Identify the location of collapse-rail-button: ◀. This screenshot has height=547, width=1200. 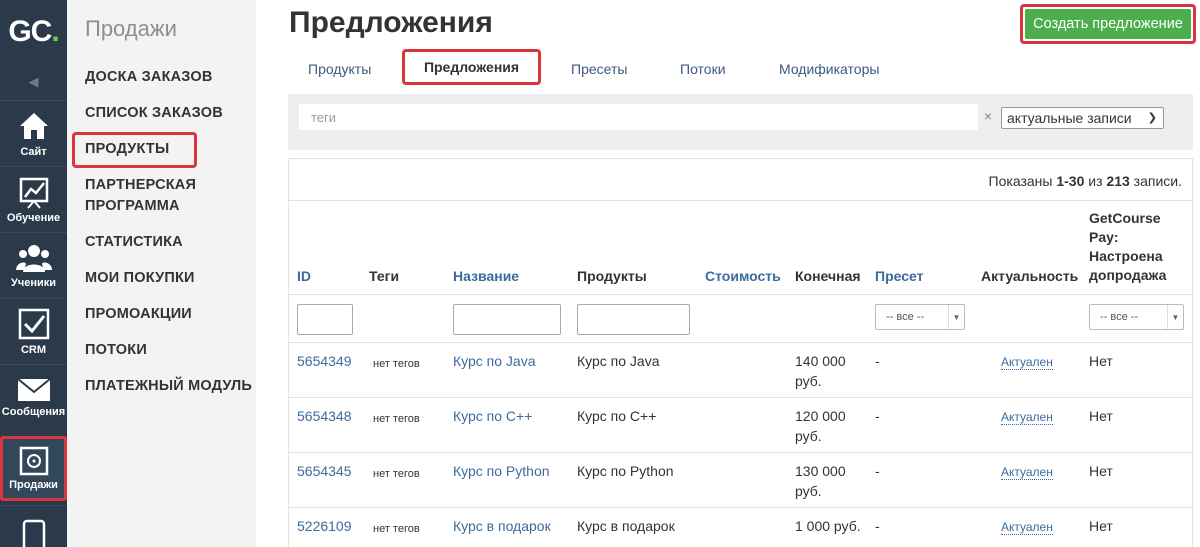
(33, 82).